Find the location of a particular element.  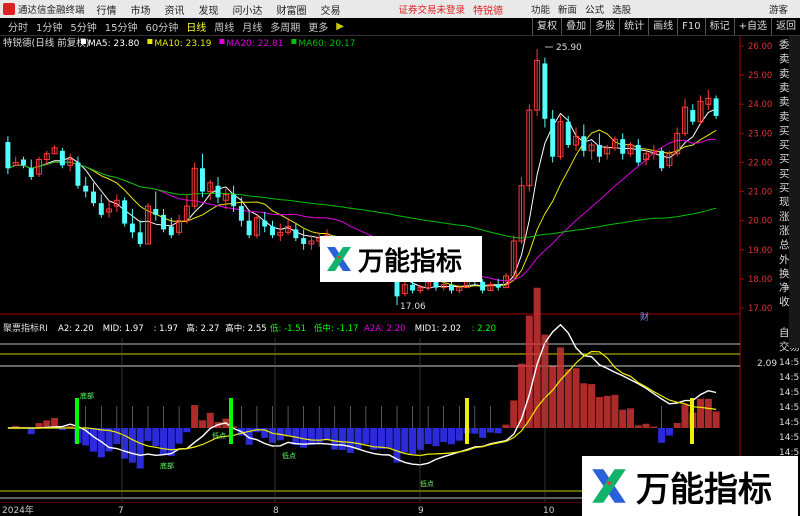

trade-login-status: 证券交易未登录 is located at coordinates (432, 9).